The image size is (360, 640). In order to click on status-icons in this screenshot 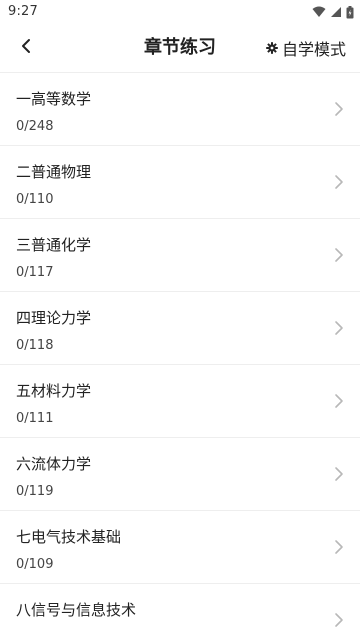, I will do `click(333, 12)`.